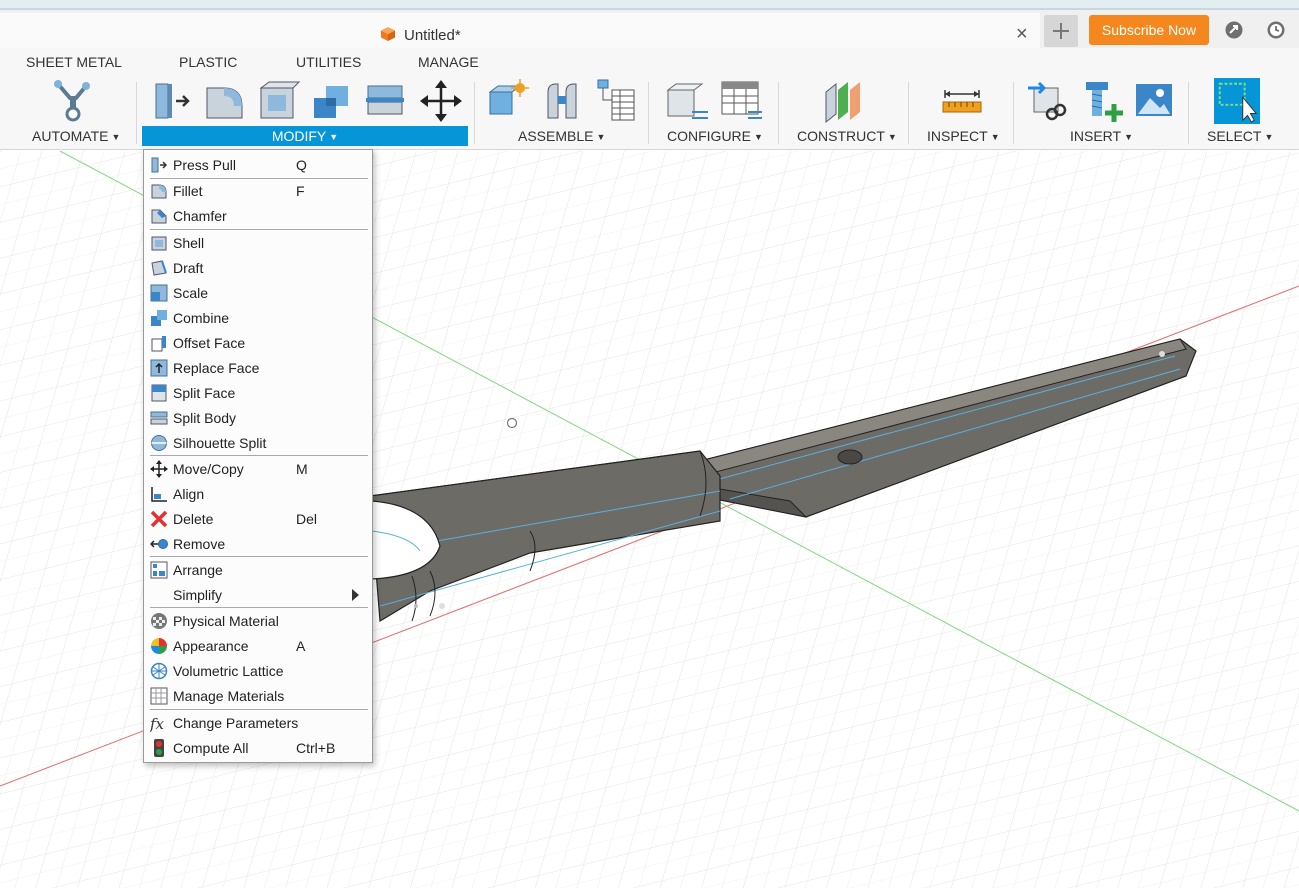 The image size is (1299, 888). Describe the element at coordinates (299, 136) in the screenshot. I see `modify-label: MODIFY` at that location.